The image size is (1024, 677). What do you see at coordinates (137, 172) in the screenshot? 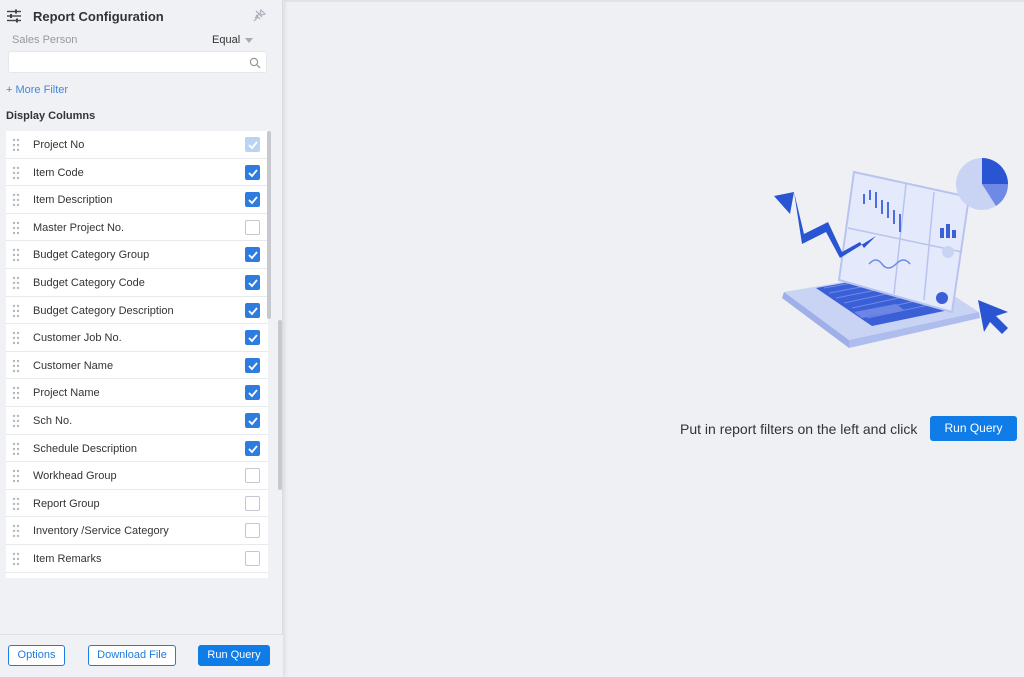
I see `column-row: Item Code` at bounding box center [137, 172].